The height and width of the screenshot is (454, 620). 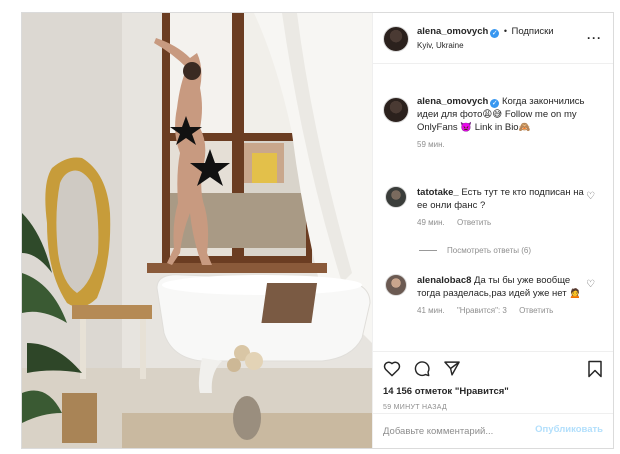 What do you see at coordinates (446, 391) in the screenshot?
I see `likes-count: 14 156 отметок "Нравится"` at bounding box center [446, 391].